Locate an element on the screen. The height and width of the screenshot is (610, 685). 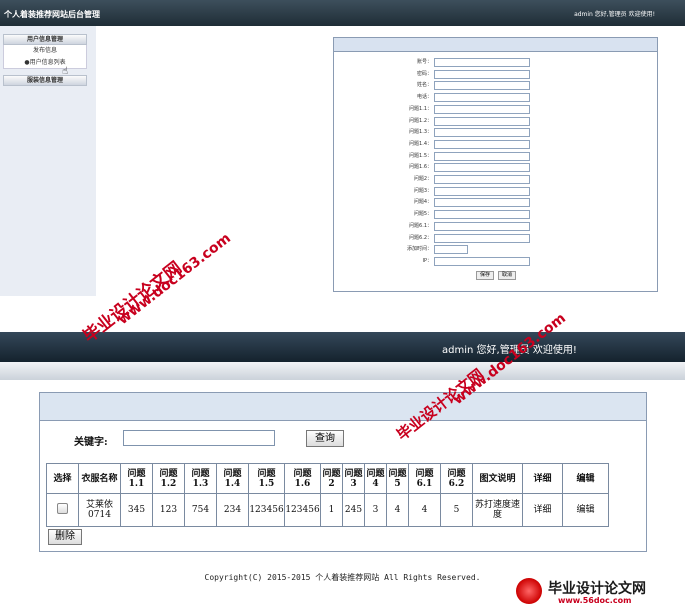
logo-url: www.56doc.com is located at coordinates (595, 600).